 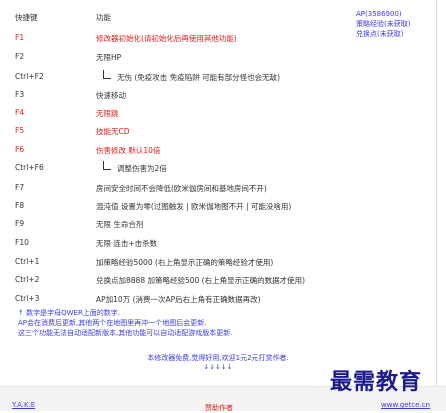 What do you see at coordinates (22, 242) in the screenshot?
I see `hotkey-label: F10` at bounding box center [22, 242].